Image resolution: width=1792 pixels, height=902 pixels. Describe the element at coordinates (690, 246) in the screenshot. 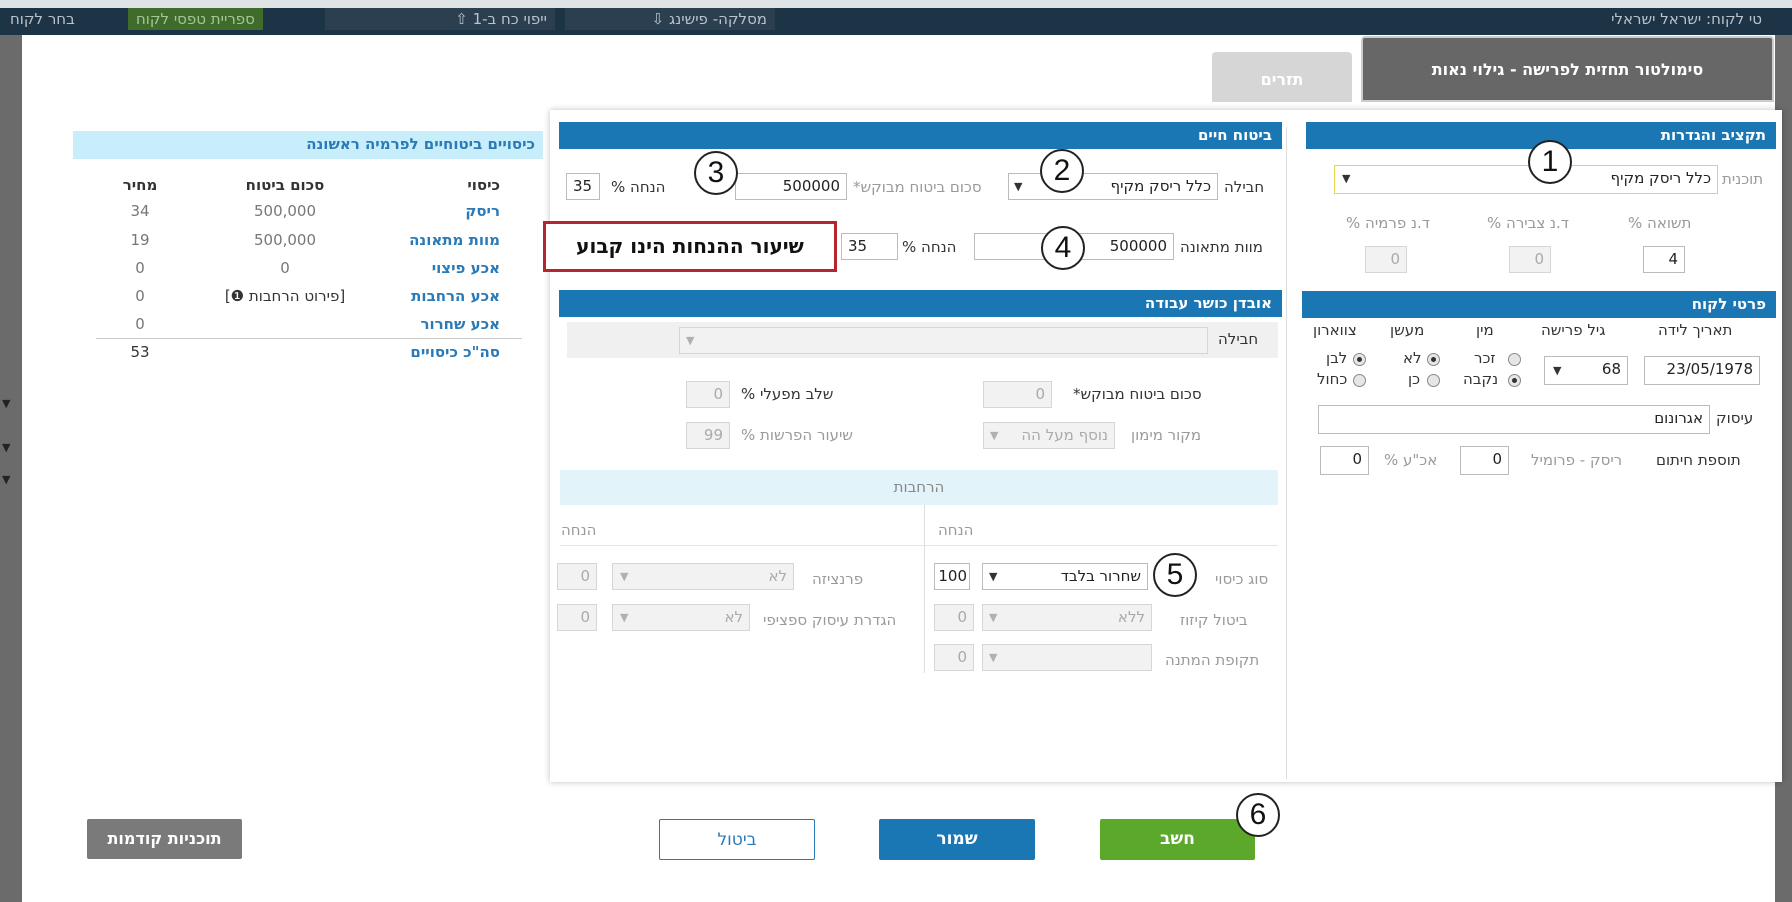

I see `fixed-discount-note: שיעור ההנחות הינו קבוע` at that location.